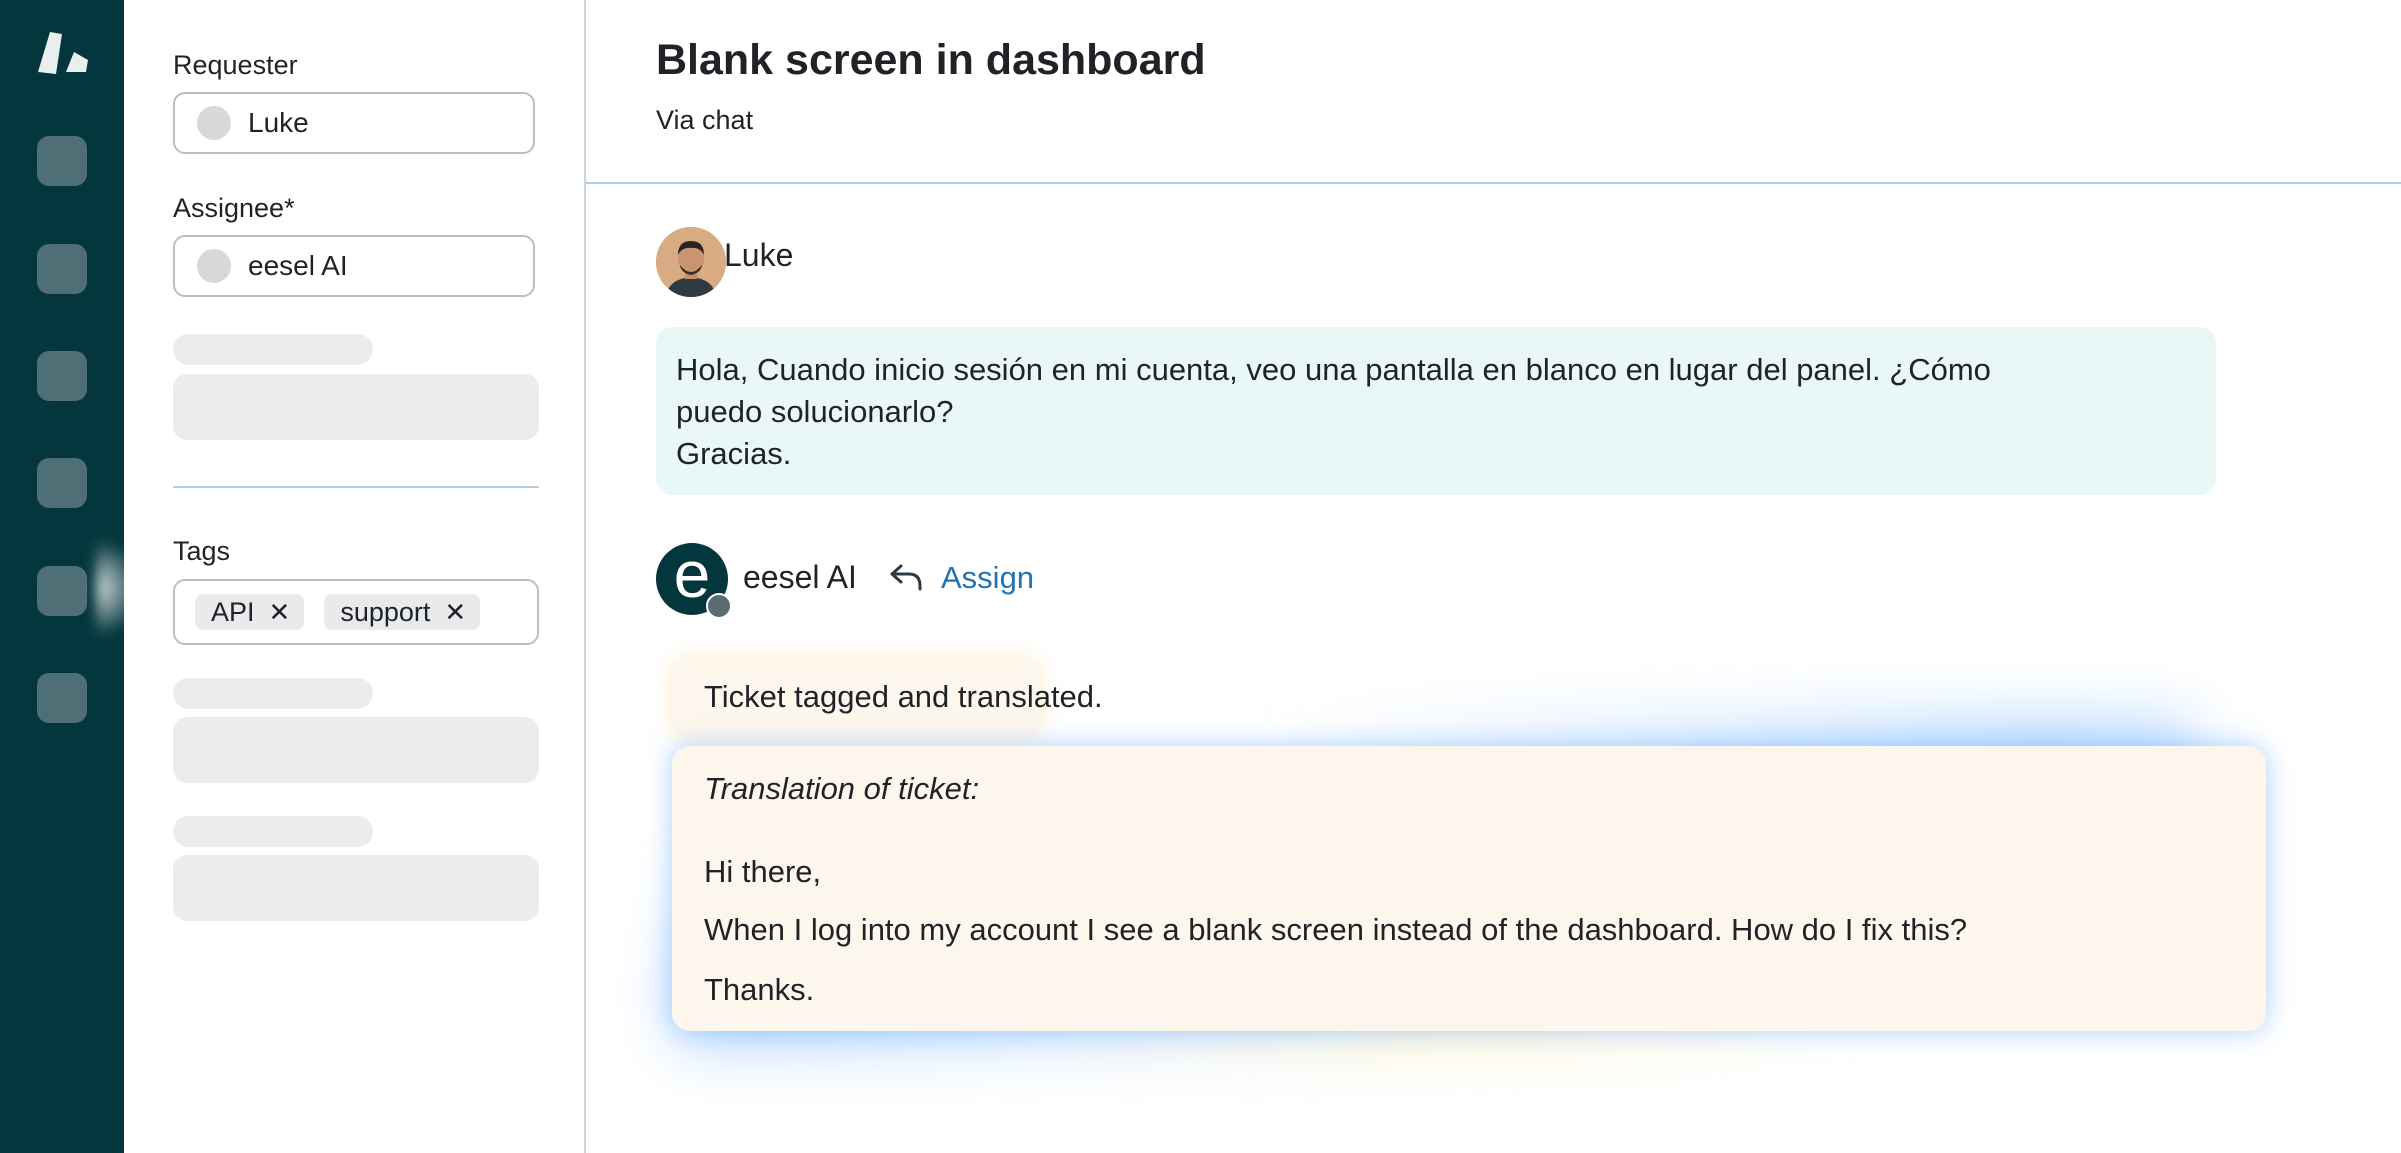  I want to click on assignee-avatar, so click(214, 266).